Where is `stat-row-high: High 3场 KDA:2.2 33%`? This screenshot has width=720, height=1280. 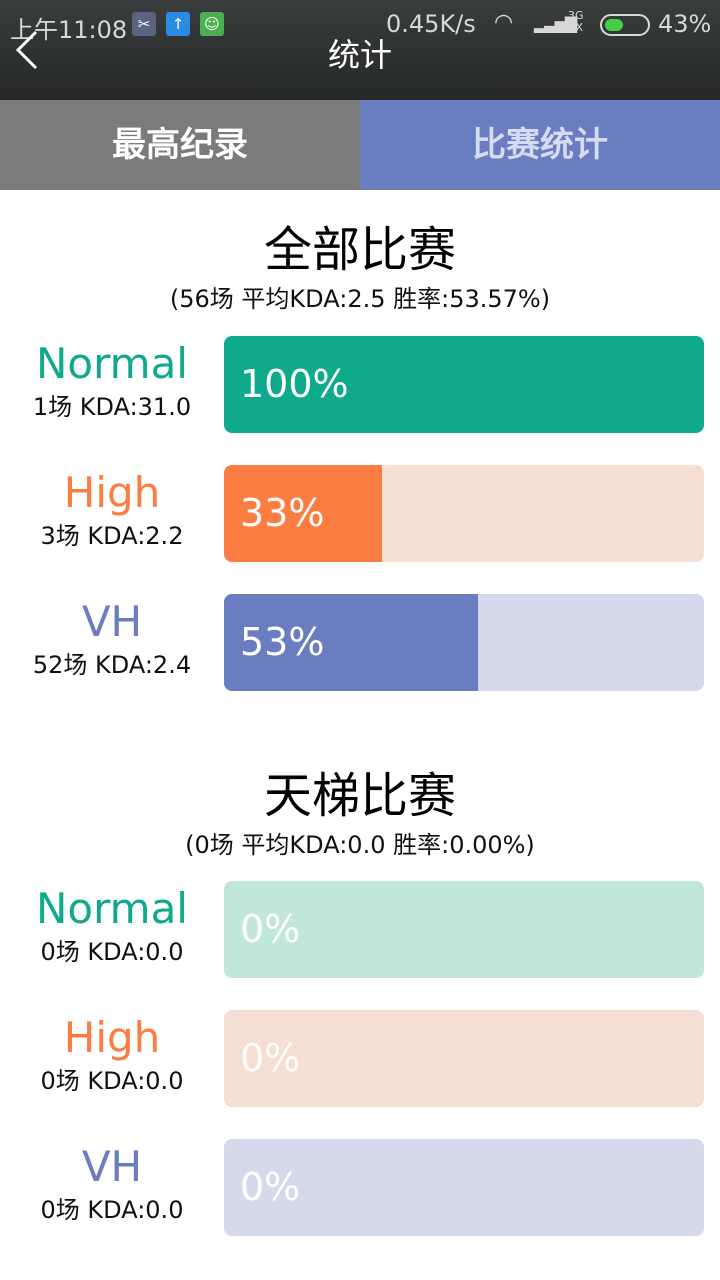 stat-row-high: High 3场 KDA:2.2 33% is located at coordinates (360, 513).